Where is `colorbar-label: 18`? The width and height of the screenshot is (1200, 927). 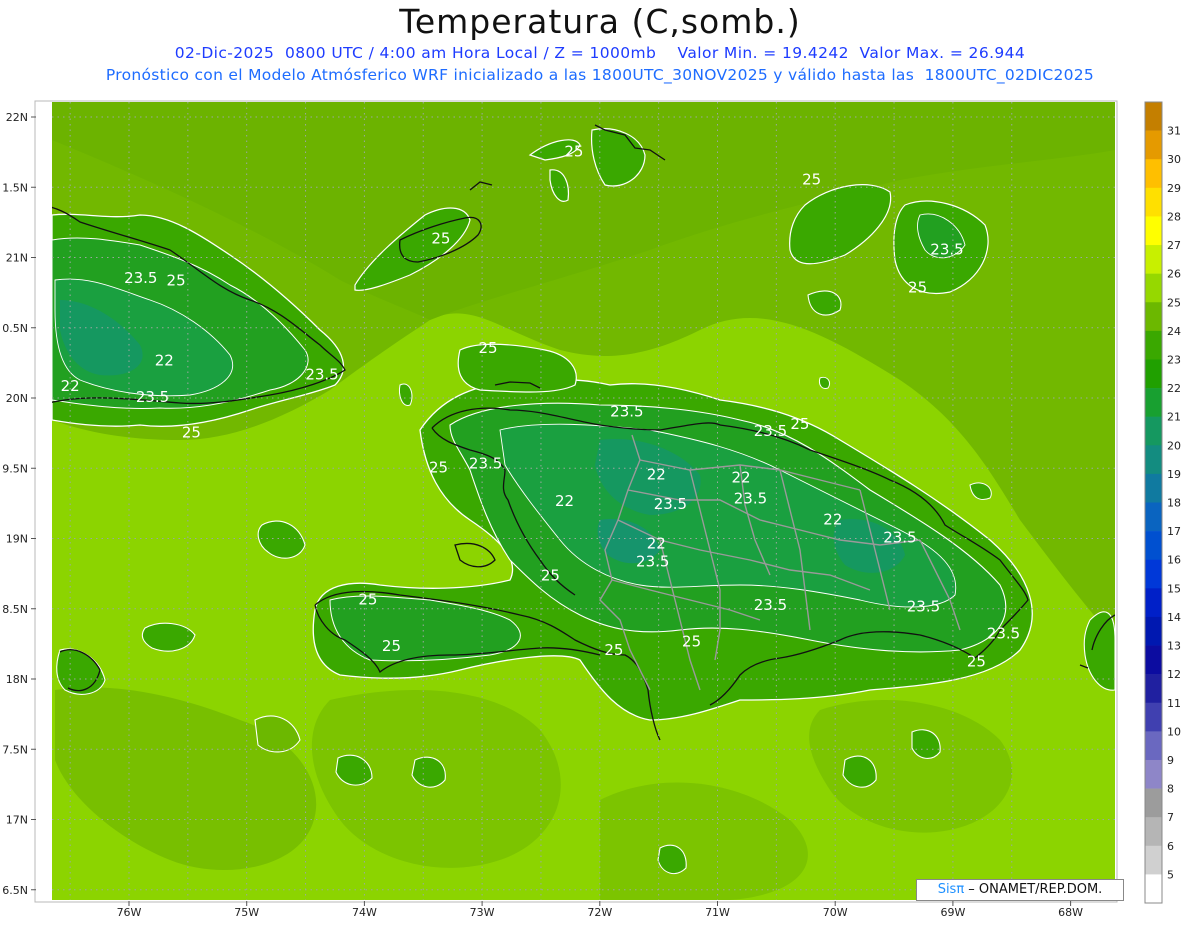
colorbar-label: 18 is located at coordinates (1174, 503).